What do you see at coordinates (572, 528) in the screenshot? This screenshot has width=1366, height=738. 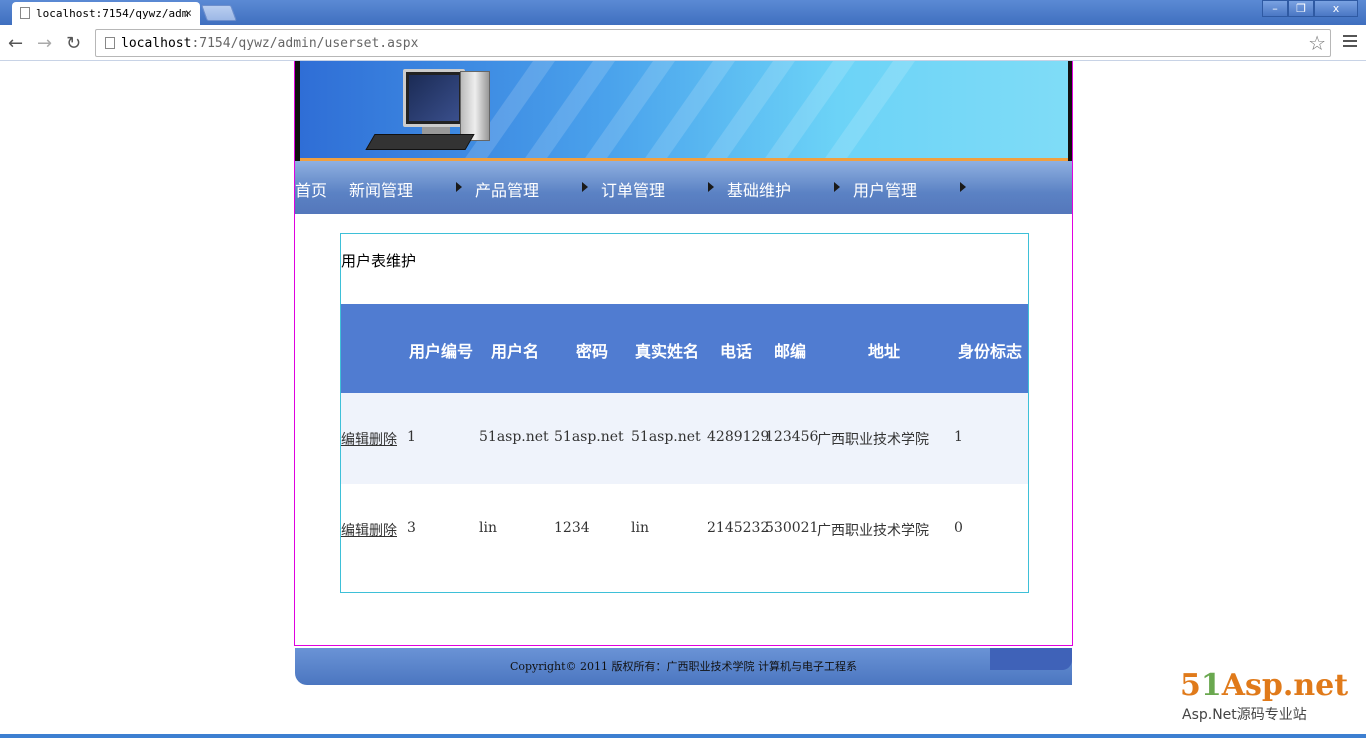 I see `cell-password: 1234` at bounding box center [572, 528].